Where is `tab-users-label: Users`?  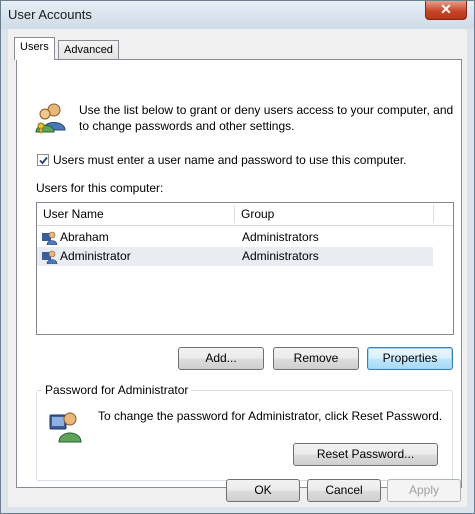 tab-users-label: Users is located at coordinates (34, 47).